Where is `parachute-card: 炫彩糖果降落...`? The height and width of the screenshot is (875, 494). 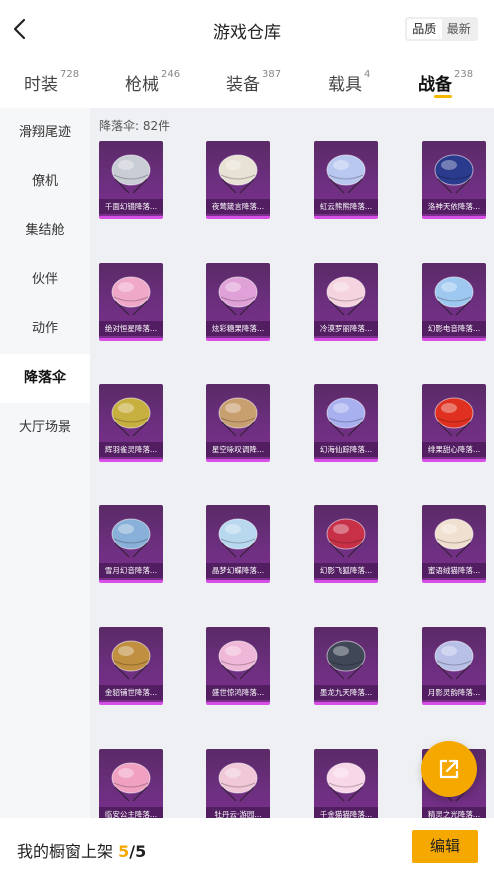 parachute-card: 炫彩糖果降落... is located at coordinates (238, 302).